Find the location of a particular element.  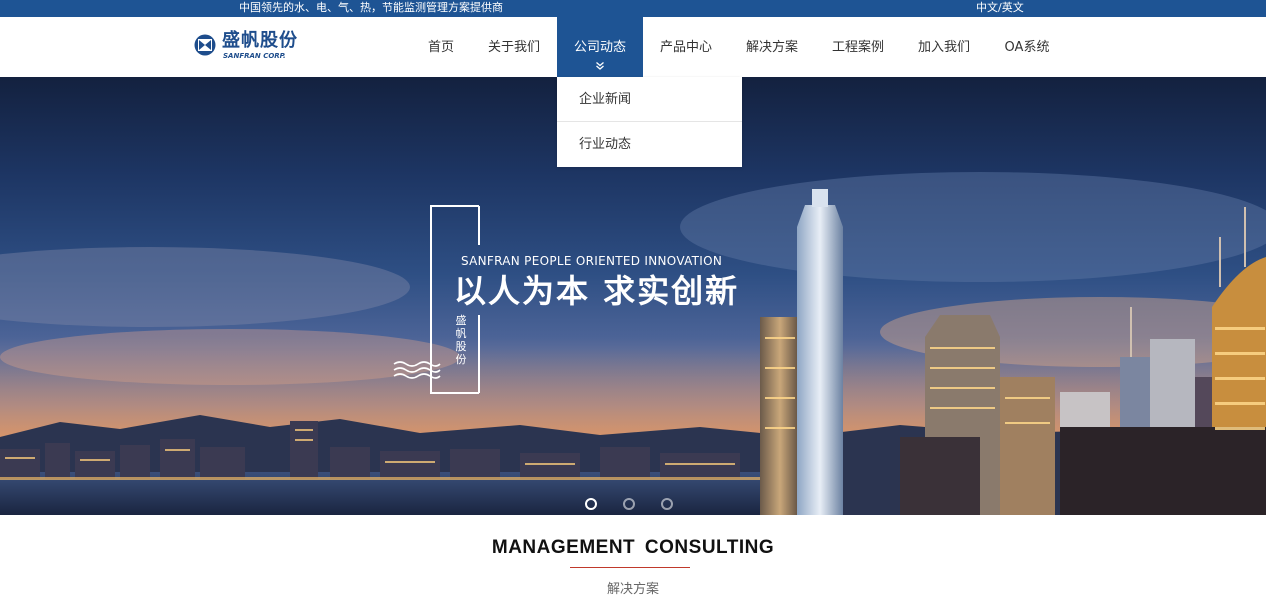

logo-name-cn: 盛帆股份 is located at coordinates (260, 40).